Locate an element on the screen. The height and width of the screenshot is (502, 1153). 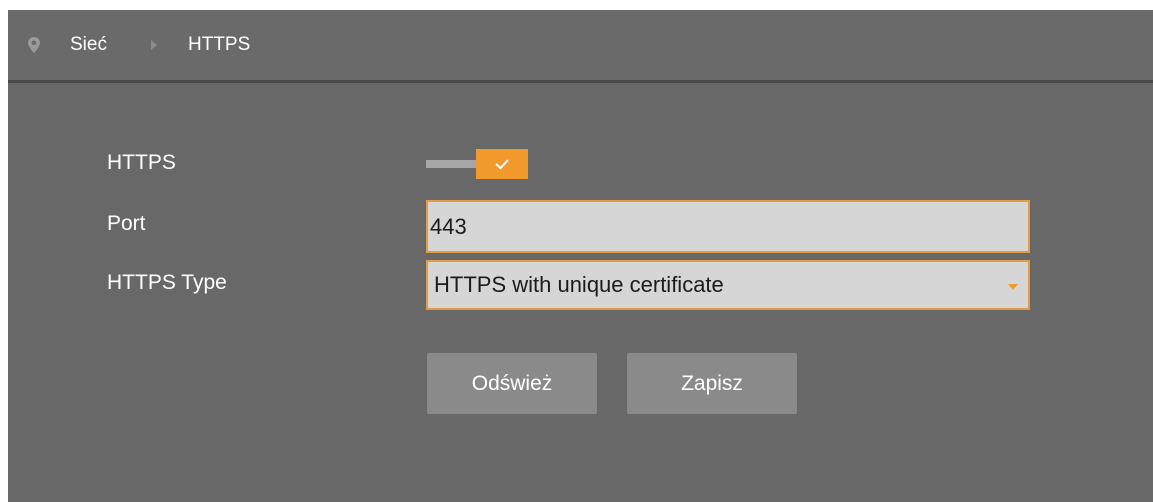
port-label: Port is located at coordinates (126, 223).